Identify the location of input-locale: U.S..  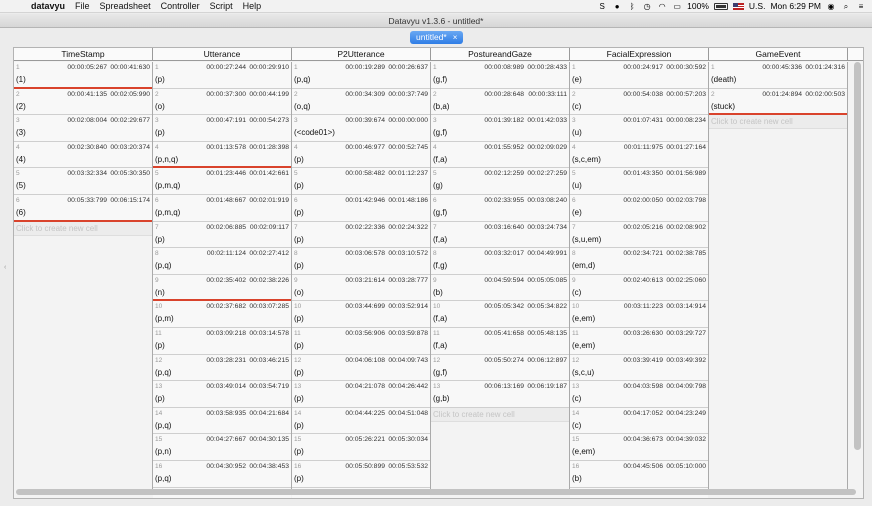
(757, 6).